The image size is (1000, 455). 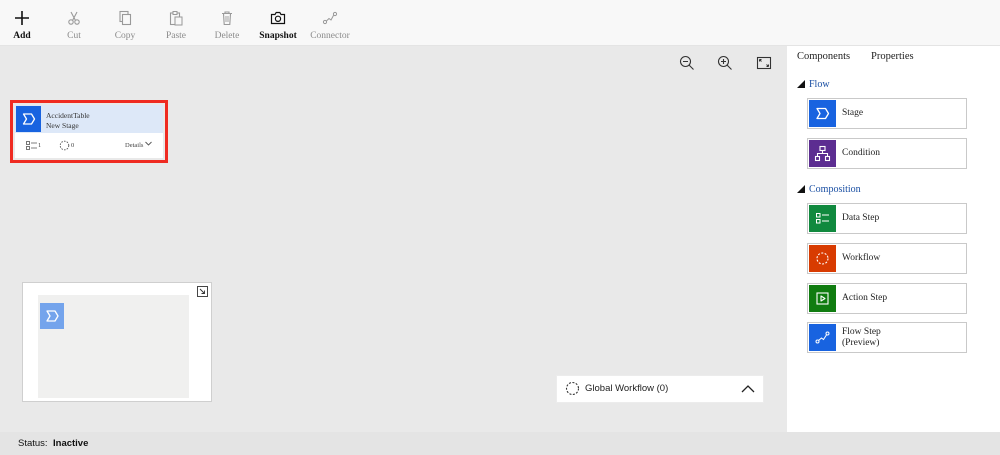 What do you see at coordinates (892, 56) in the screenshot?
I see `tab-properties: Properties` at bounding box center [892, 56].